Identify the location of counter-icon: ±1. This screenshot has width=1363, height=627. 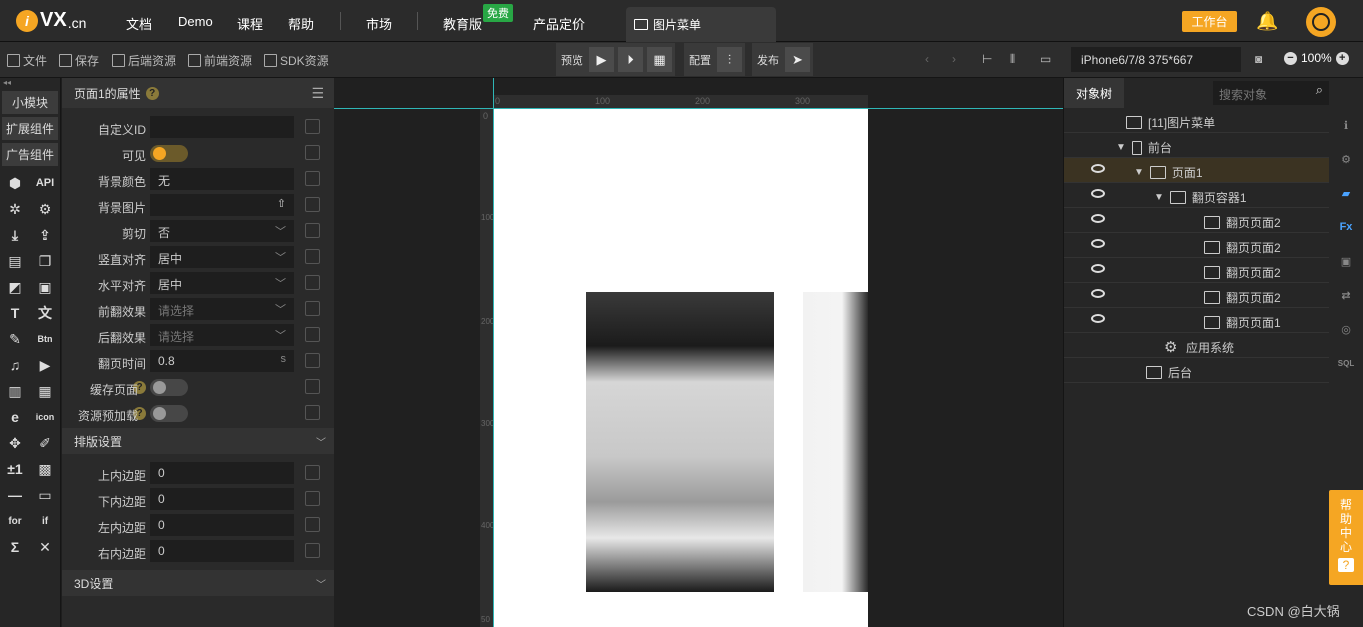
(15, 469).